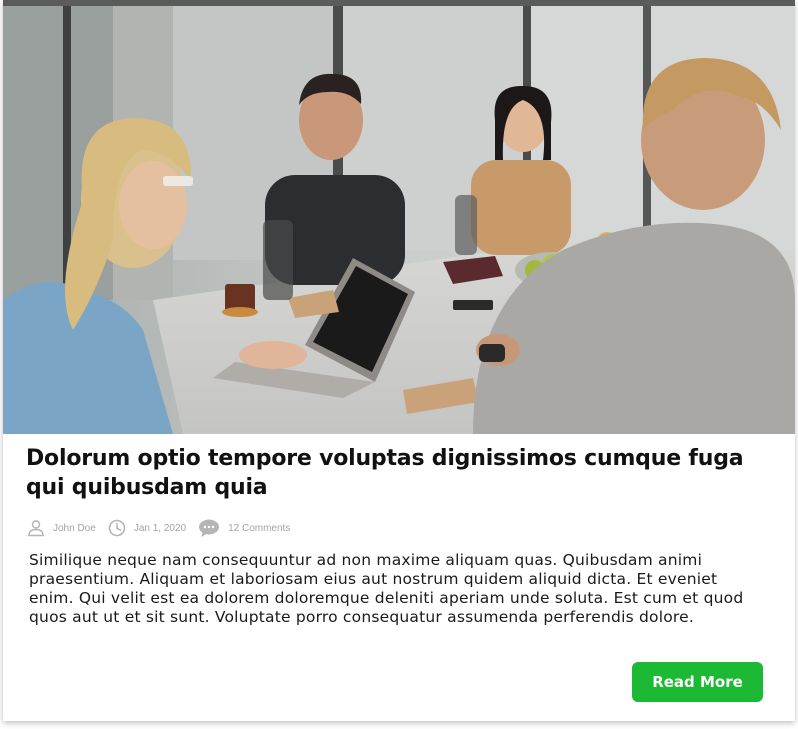 This screenshot has height=729, width=798. I want to click on author-meta: John Doe, so click(61, 528).